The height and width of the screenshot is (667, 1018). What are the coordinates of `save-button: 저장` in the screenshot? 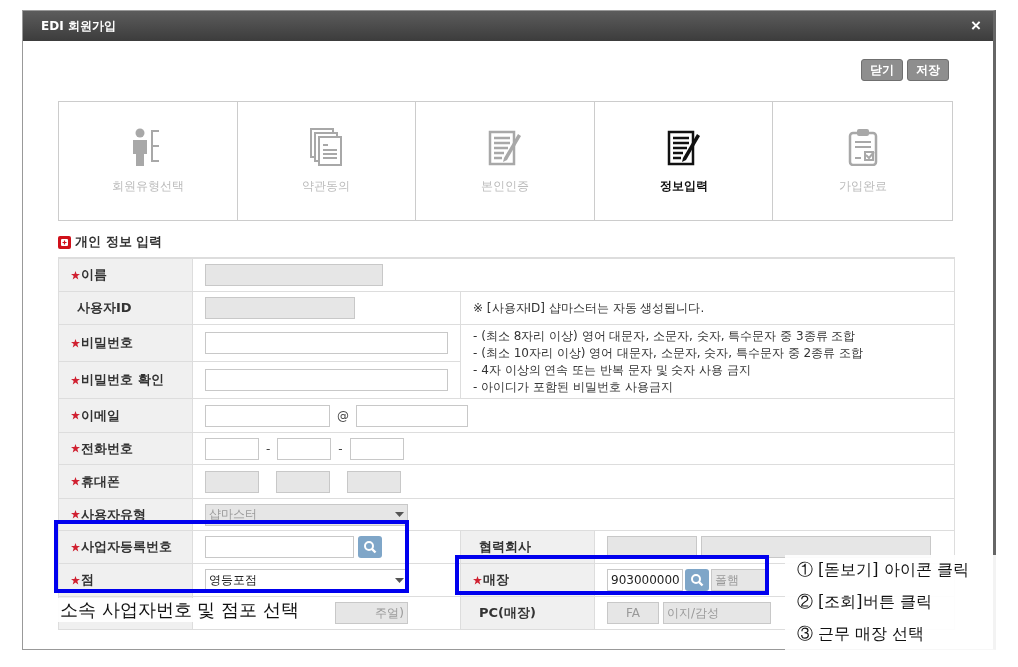 It's located at (928, 70).